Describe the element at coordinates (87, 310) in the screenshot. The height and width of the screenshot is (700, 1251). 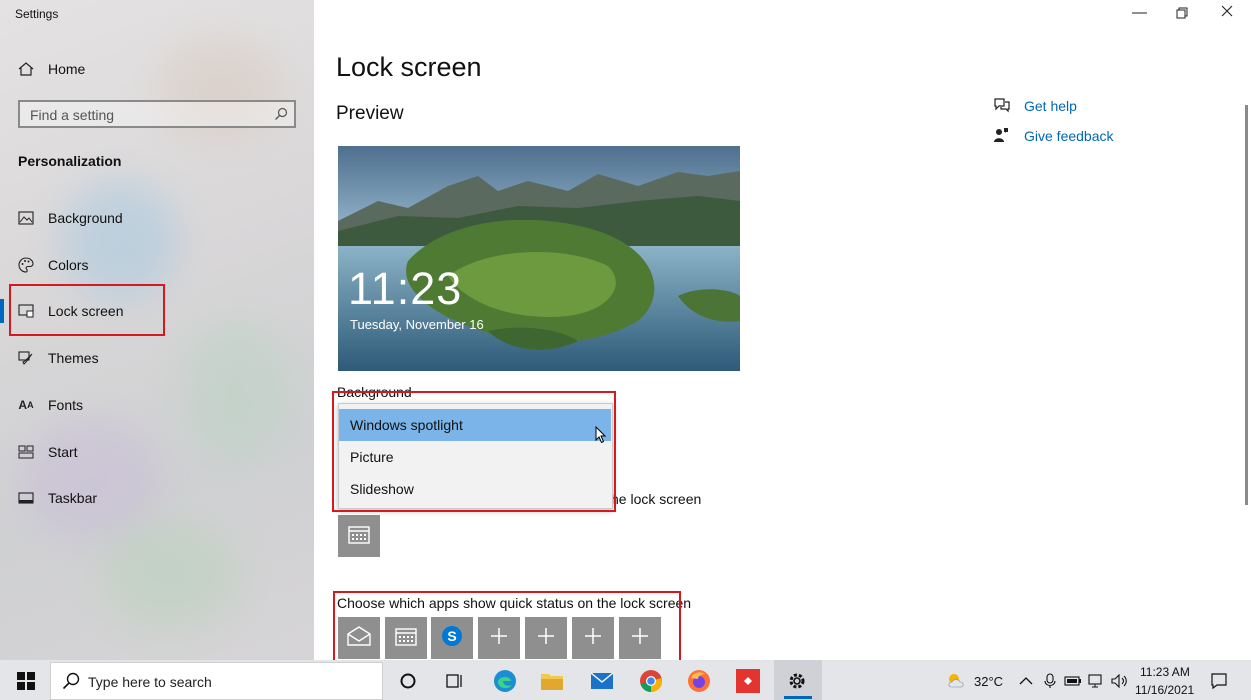
I see `annotation-box-lock-screen` at that location.